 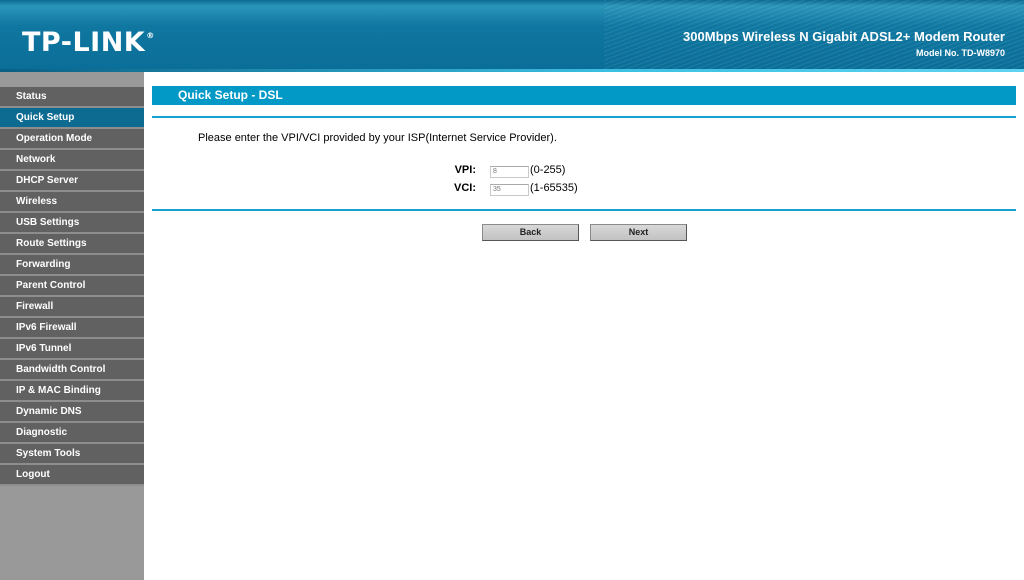 What do you see at coordinates (72, 475) in the screenshot?
I see `sidebar-item-logout: Logout` at bounding box center [72, 475].